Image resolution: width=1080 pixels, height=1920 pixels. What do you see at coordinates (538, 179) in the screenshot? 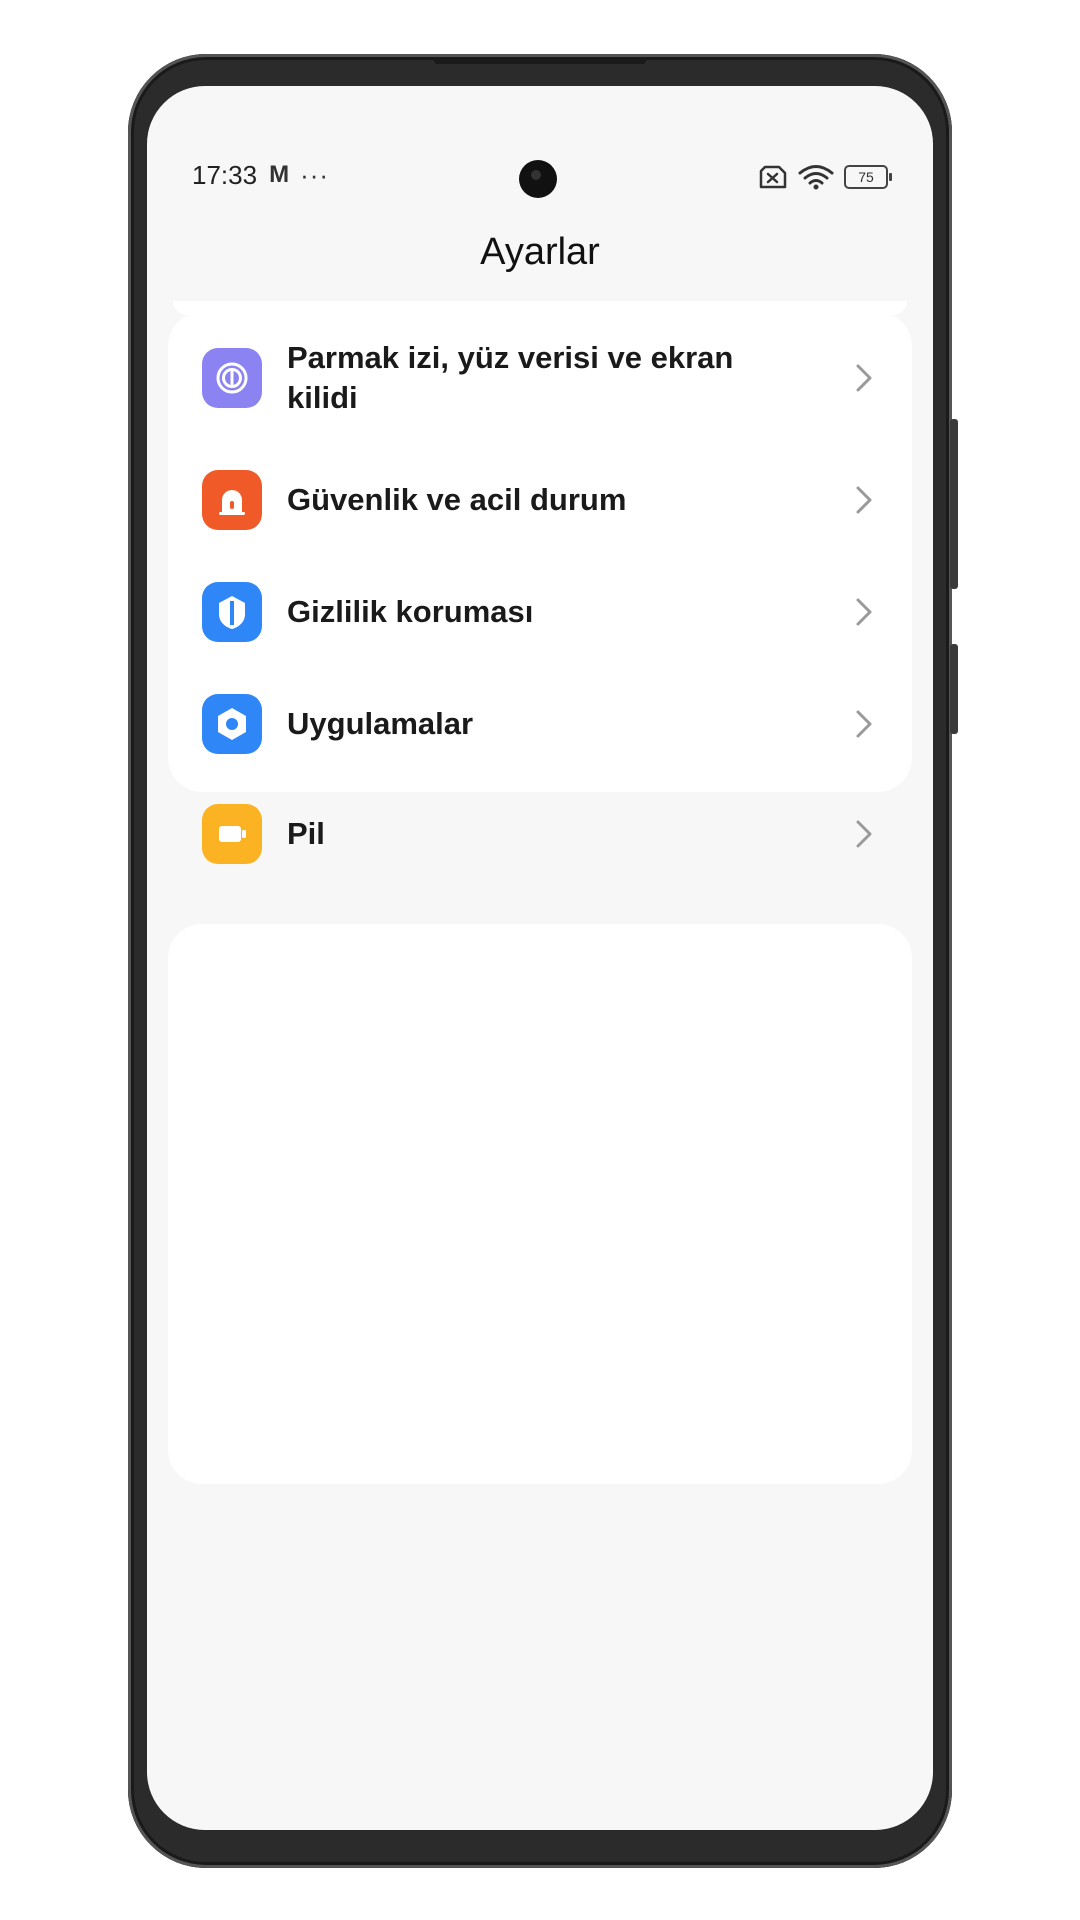
I see `front-camera` at bounding box center [538, 179].